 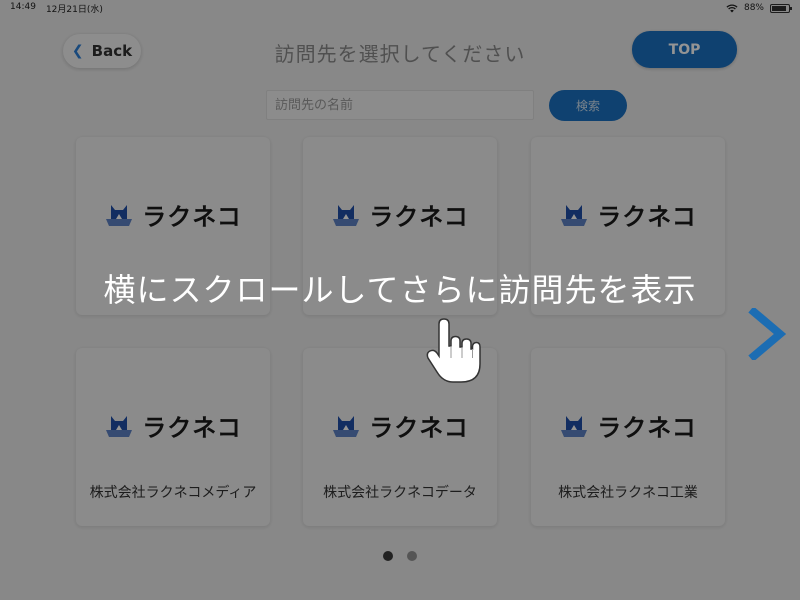 I want to click on pagination-dots, so click(x=400, y=556).